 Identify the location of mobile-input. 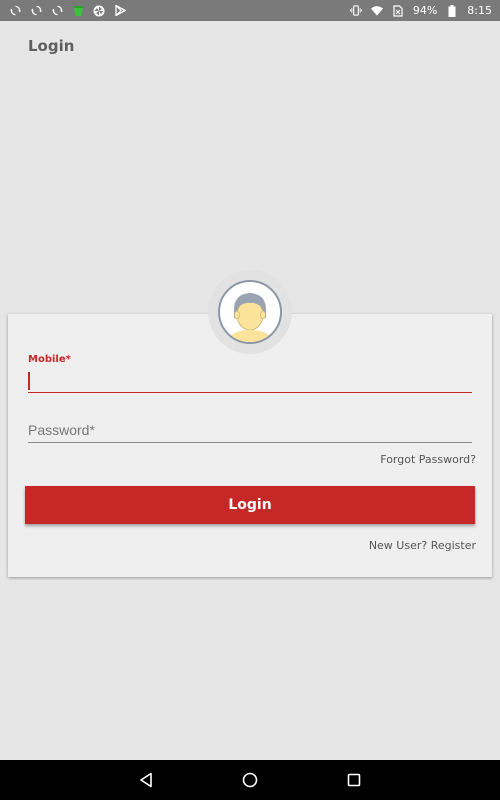
(250, 380).